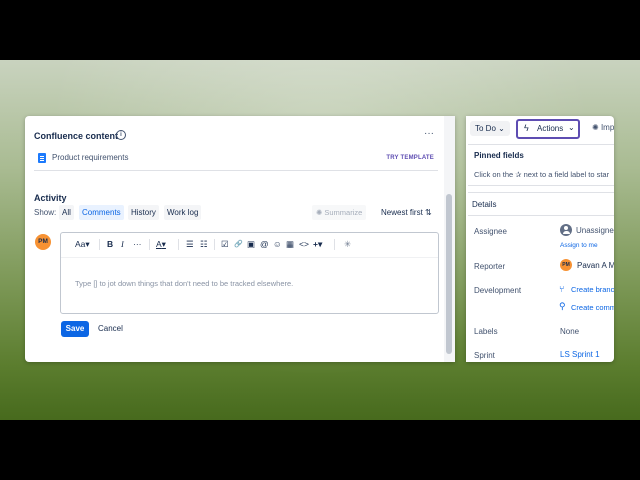  I want to click on plus-icon: +, so click(315, 244).